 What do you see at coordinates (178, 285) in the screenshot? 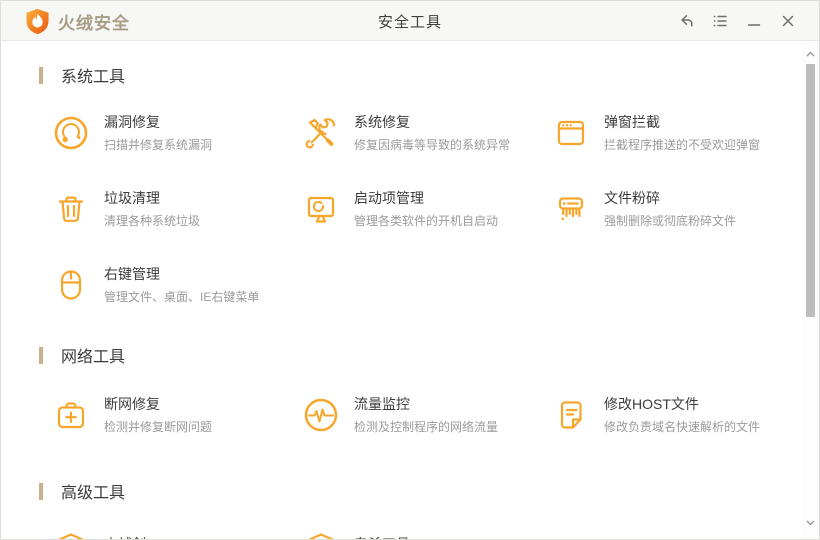
I see `tool-right-click-manager: 右键管理 管理文件、桌面、IE右键菜单` at bounding box center [178, 285].